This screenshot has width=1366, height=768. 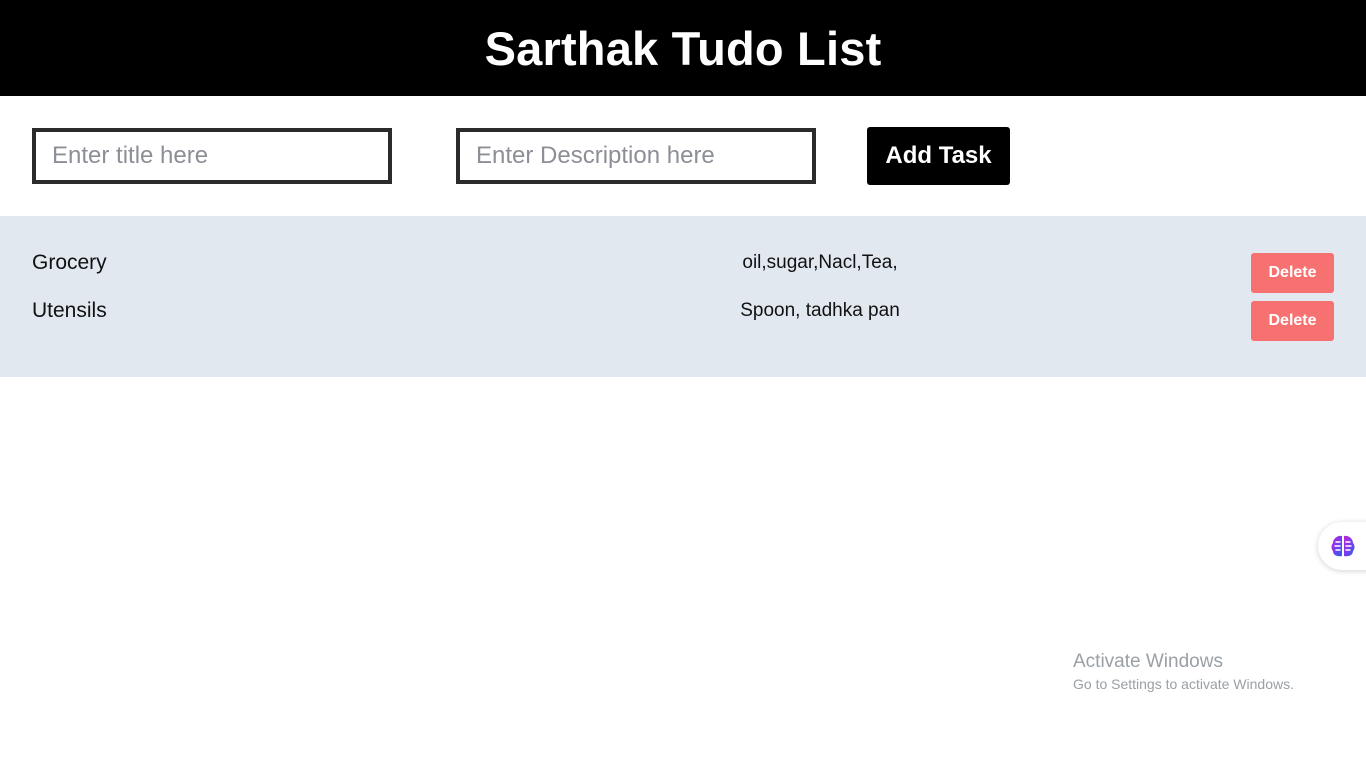 I want to click on task-description: Spoon, tadhka pan, so click(x=820, y=310).